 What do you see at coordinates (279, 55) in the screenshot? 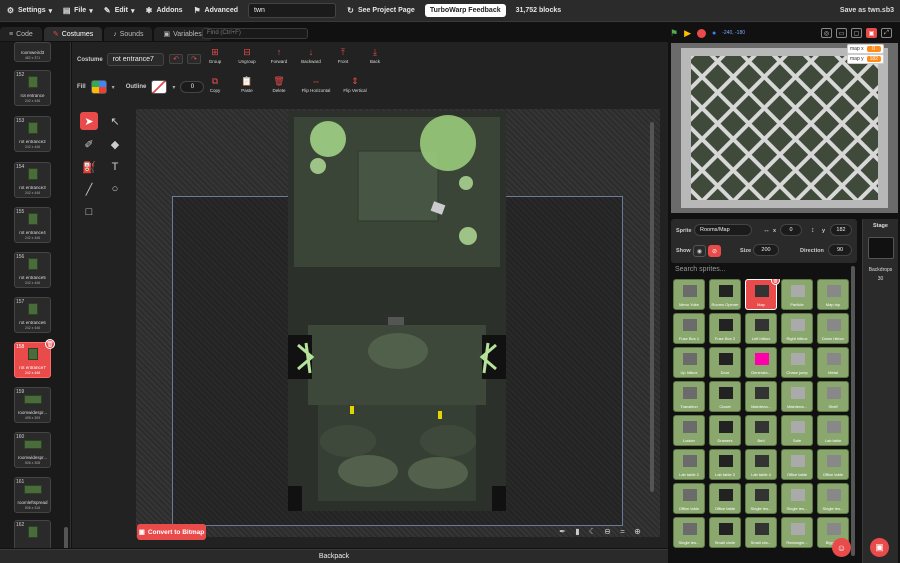
I see `forward-button: ↑ Forward` at bounding box center [279, 55].